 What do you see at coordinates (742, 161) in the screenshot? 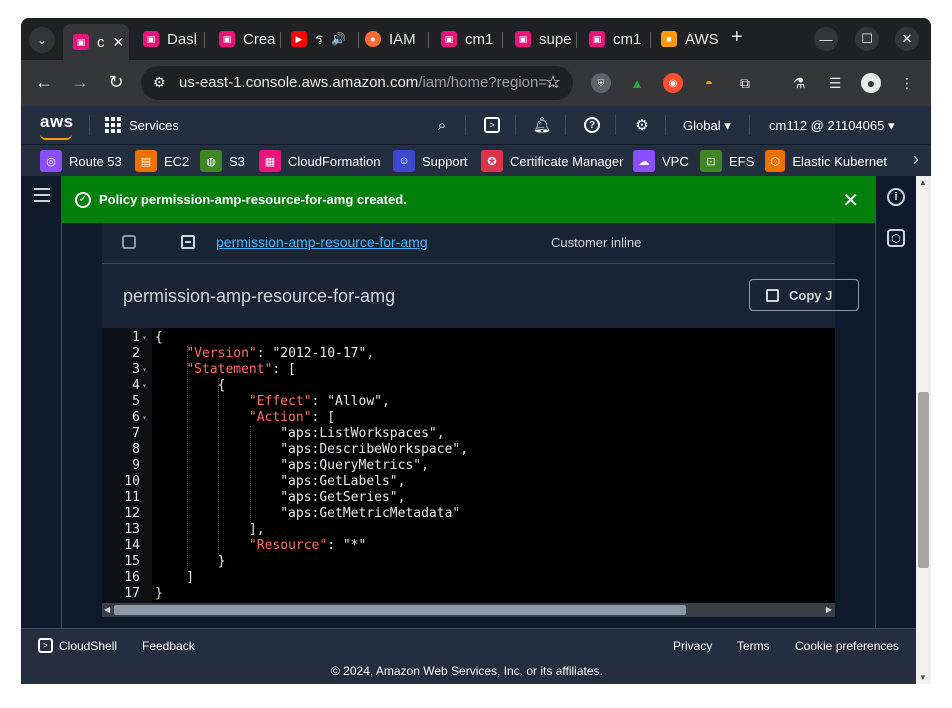
I see `favorite-label: EFS` at bounding box center [742, 161].